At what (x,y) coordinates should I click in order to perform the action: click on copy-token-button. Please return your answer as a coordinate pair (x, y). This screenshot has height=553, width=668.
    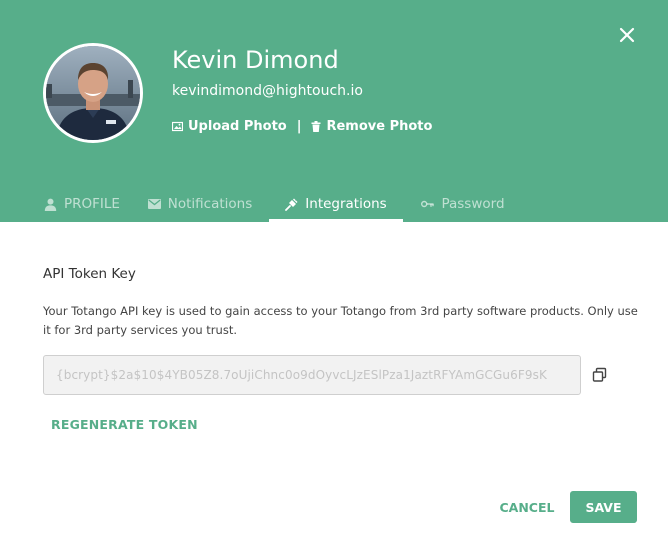
    Looking at the image, I should click on (600, 375).